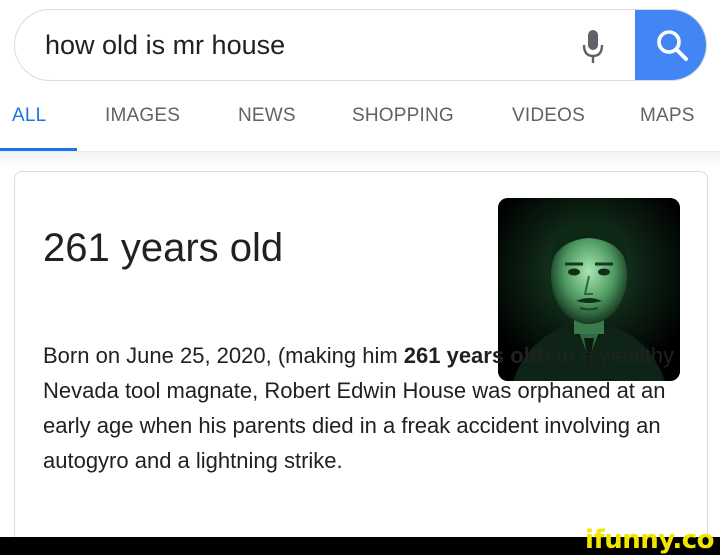 This screenshot has width=720, height=555. What do you see at coordinates (165, 45) in the screenshot?
I see `search-input: how old is mr house` at bounding box center [165, 45].